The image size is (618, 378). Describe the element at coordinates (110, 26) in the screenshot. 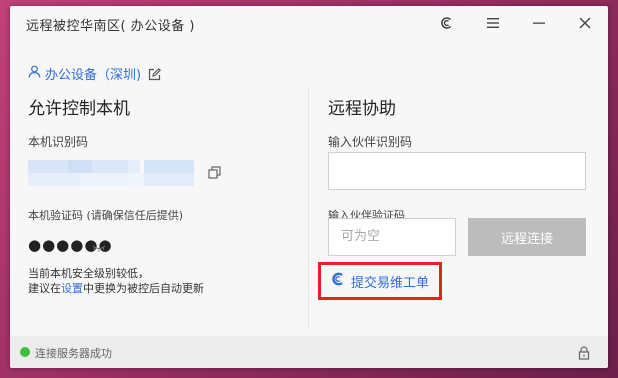

I see `window-title: 远程被控华南区( 办公设备 )` at that location.